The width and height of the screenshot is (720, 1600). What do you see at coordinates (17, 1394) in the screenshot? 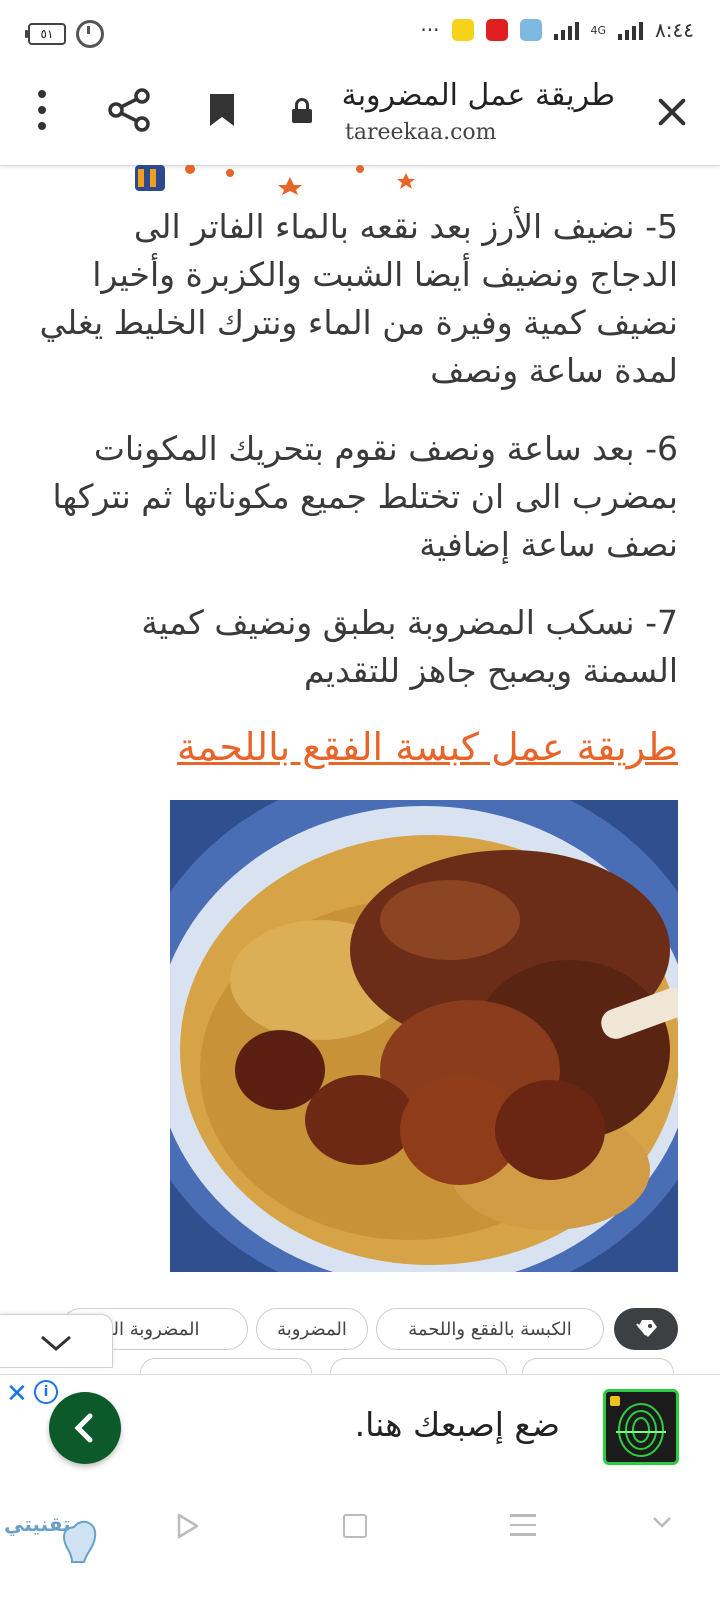
I see `ad-close-icon: ✕` at bounding box center [17, 1394].